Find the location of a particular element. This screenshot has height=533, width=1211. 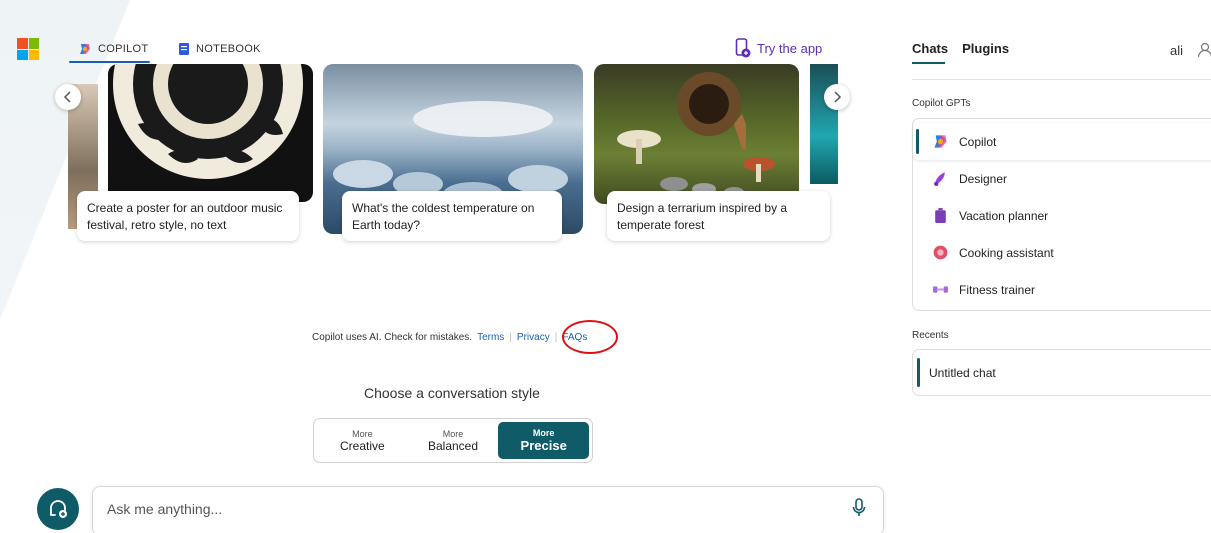

conversation-style-selector: More Creative More Balanced More Precise is located at coordinates (453, 440).